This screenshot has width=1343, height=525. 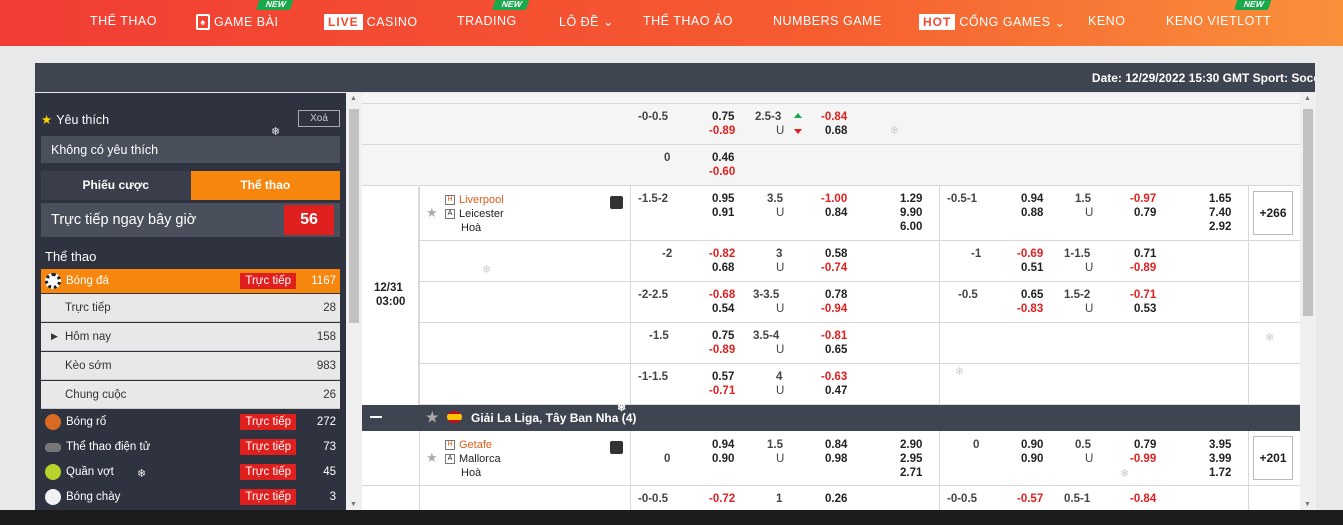 I want to click on odds-cell: 0.51, so click(x=1032, y=268).